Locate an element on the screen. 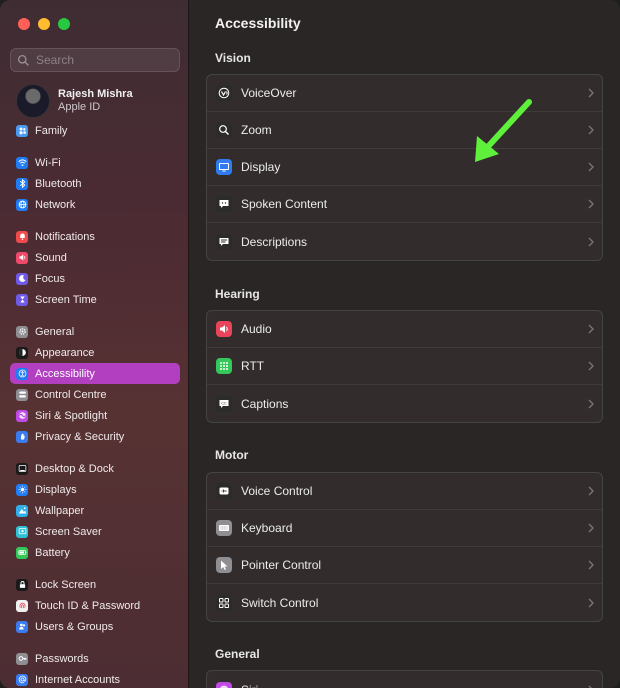 The width and height of the screenshot is (620, 688). sidebar-item-siri-and-spotlight: Siri & Spotlight is located at coordinates (95, 415).